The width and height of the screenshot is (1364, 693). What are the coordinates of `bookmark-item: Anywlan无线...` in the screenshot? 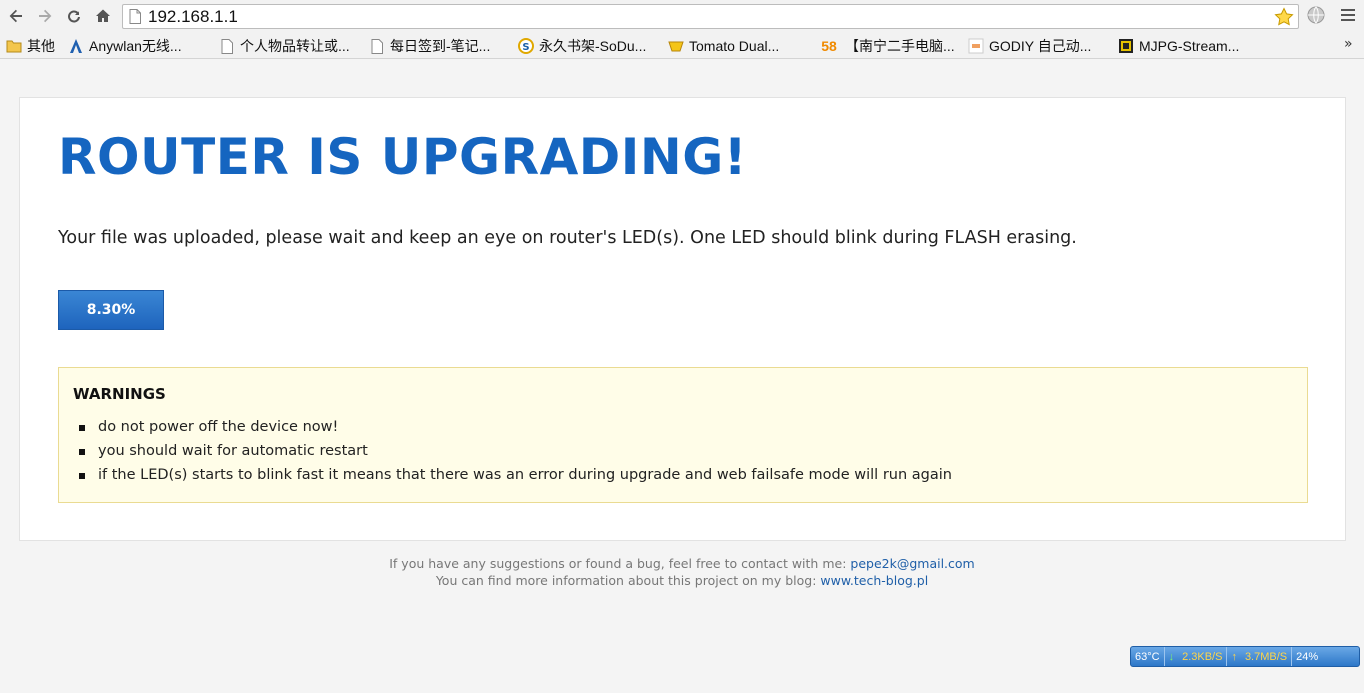 It's located at (125, 46).